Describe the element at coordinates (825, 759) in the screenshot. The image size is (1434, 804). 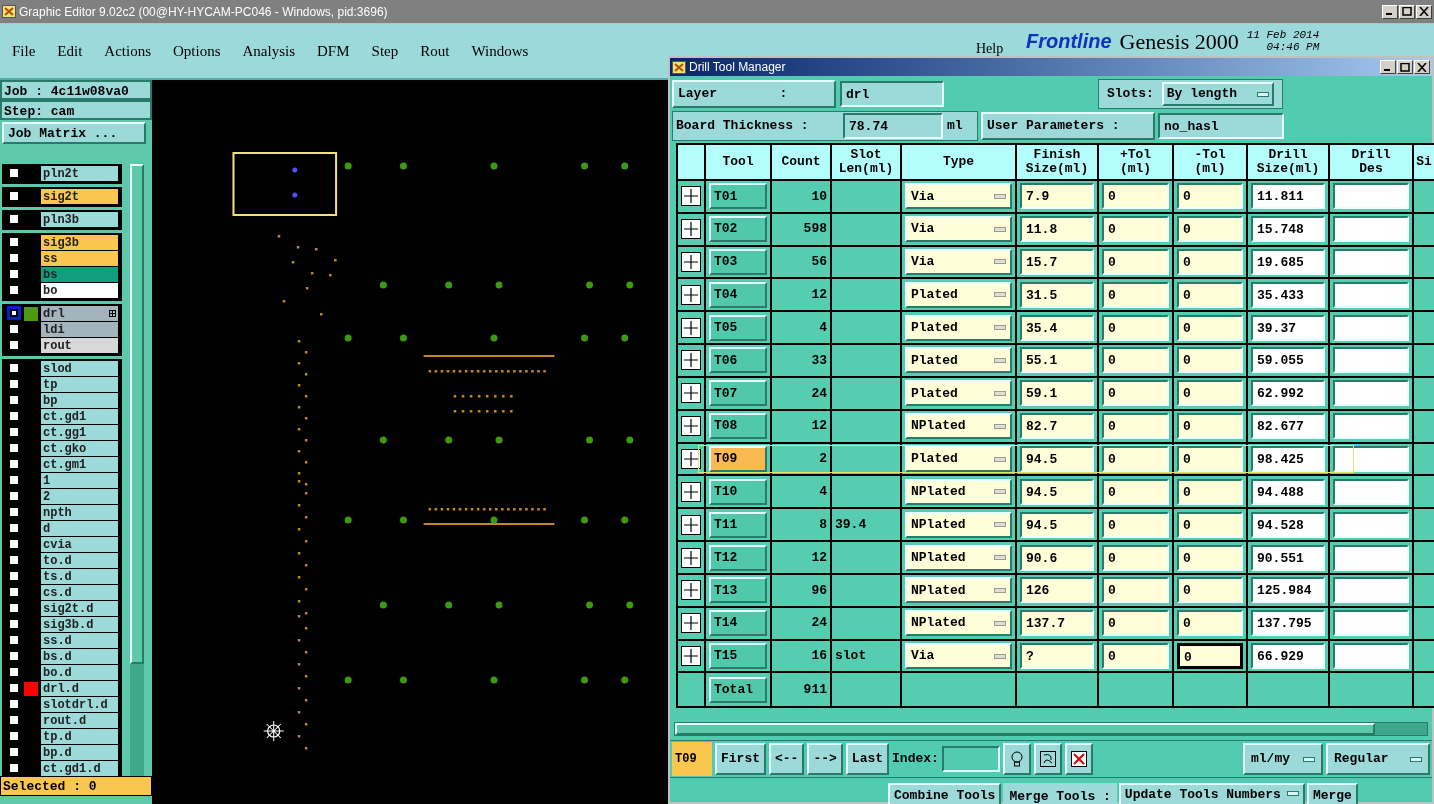
I see `nav-button: -->` at that location.